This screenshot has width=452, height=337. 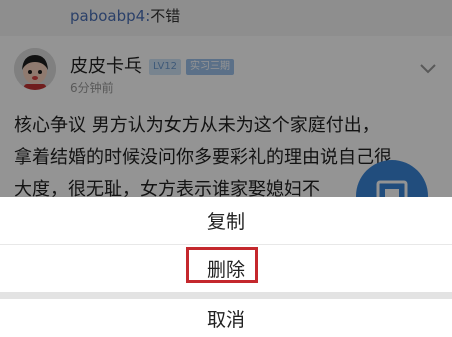 I want to click on copy-button: 复制, so click(x=226, y=220).